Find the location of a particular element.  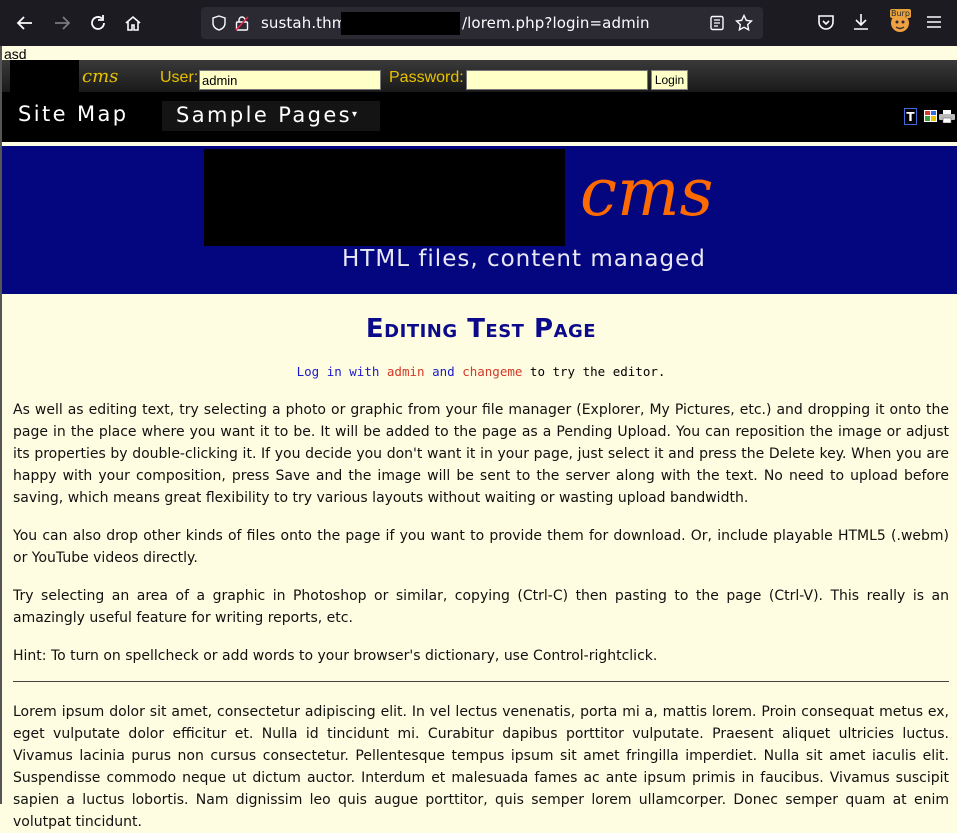

url-bar: sustah.thm/ /lorem.php?login=admin is located at coordinates (482, 23).